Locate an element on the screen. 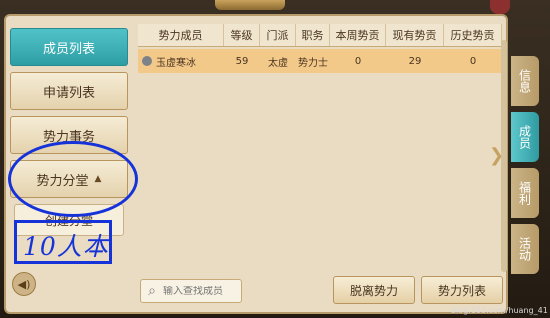  column-header: 现有势贡 is located at coordinates (415, 35).